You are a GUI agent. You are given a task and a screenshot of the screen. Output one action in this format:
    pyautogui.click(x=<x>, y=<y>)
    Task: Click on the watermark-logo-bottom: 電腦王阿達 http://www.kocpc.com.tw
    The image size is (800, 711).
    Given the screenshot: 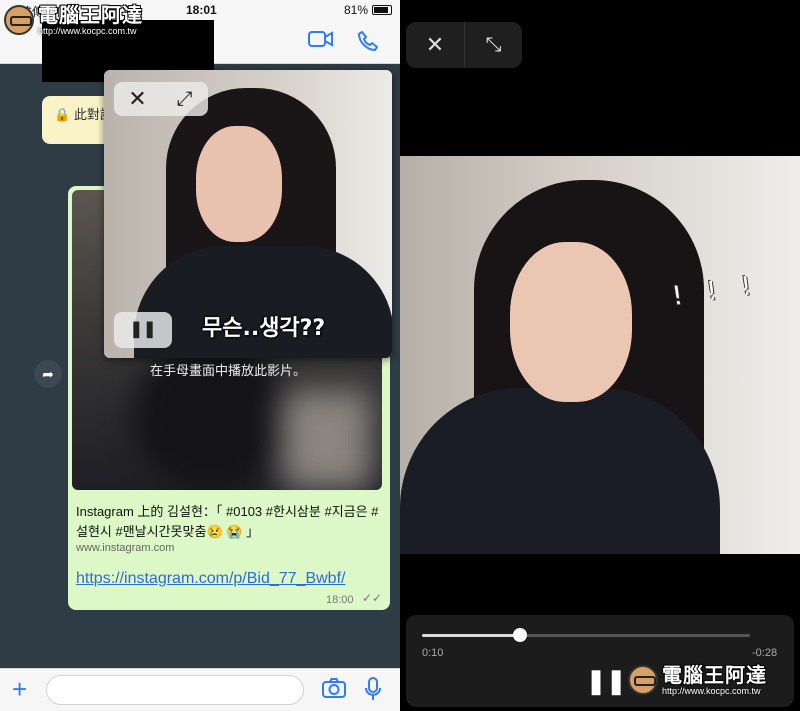 What is the action you would take?
    pyautogui.click(x=697, y=680)
    